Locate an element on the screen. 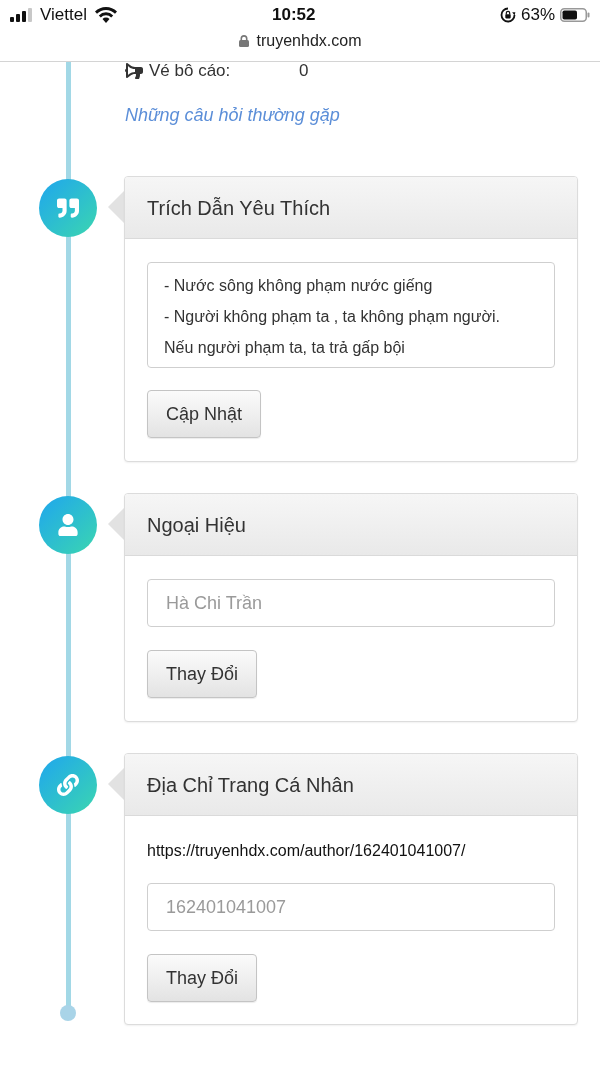 The height and width of the screenshot is (1067, 600). quote-textarea: - Nước sông không phạm nước giếng - Người không phạm ta , ta không phạm người. Nếu người phạm ta, ta trả gấp bội is located at coordinates (351, 315).